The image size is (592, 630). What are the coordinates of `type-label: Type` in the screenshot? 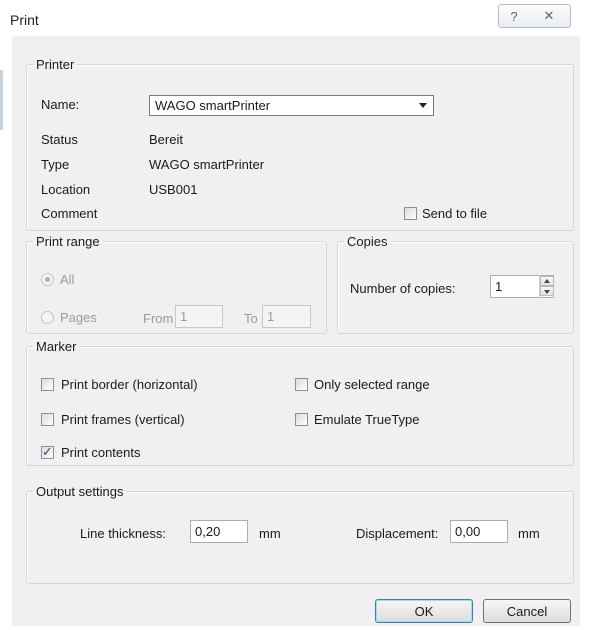 It's located at (55, 164).